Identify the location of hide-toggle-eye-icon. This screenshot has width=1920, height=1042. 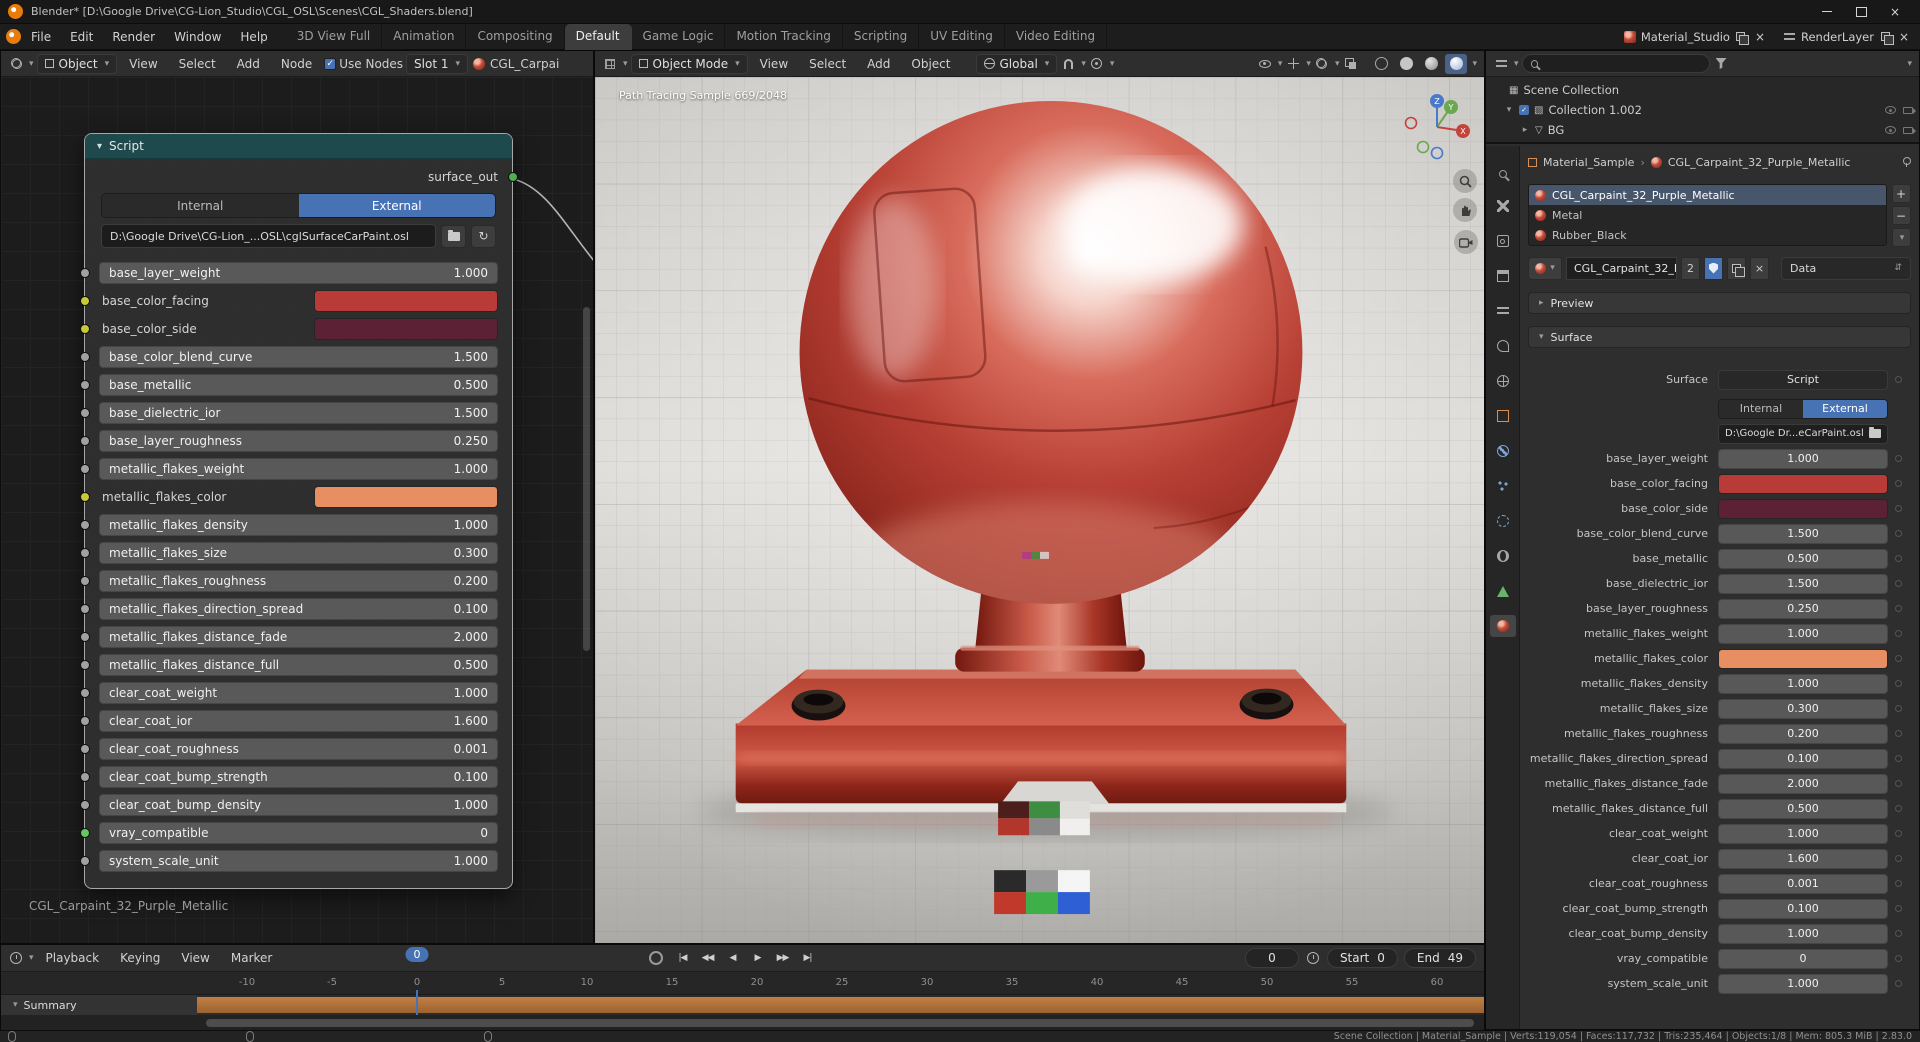
(1890, 110).